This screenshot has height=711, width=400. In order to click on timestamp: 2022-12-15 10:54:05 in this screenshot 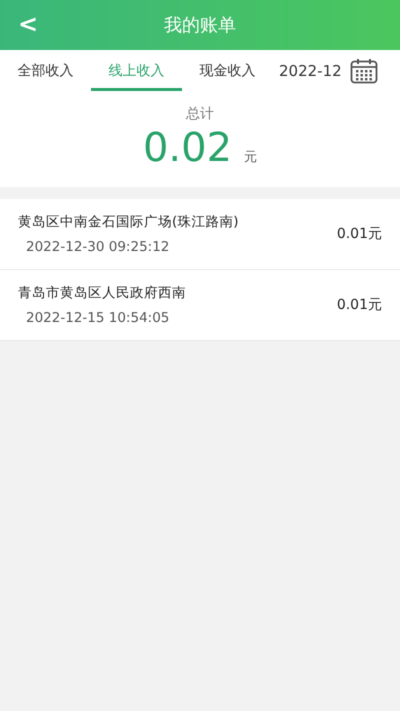, I will do `click(97, 318)`.